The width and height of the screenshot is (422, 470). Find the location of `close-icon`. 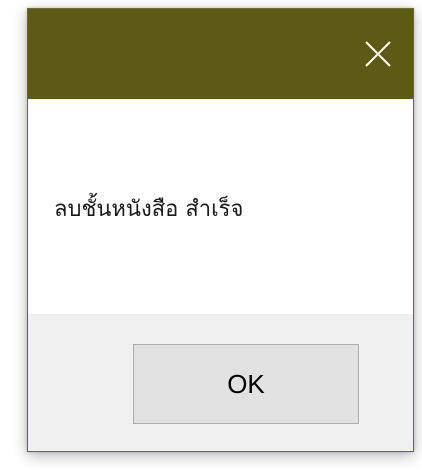

close-icon is located at coordinates (378, 54).